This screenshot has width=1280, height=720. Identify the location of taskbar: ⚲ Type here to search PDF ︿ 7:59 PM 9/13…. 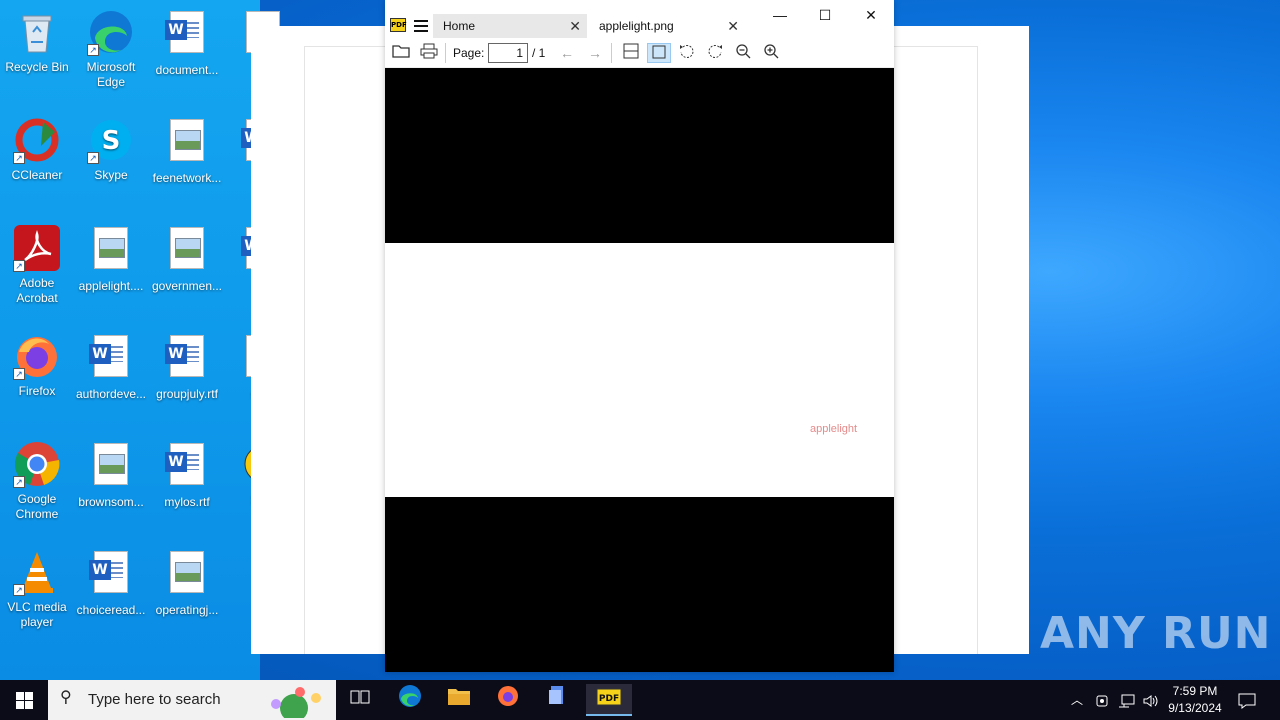
(640, 700).